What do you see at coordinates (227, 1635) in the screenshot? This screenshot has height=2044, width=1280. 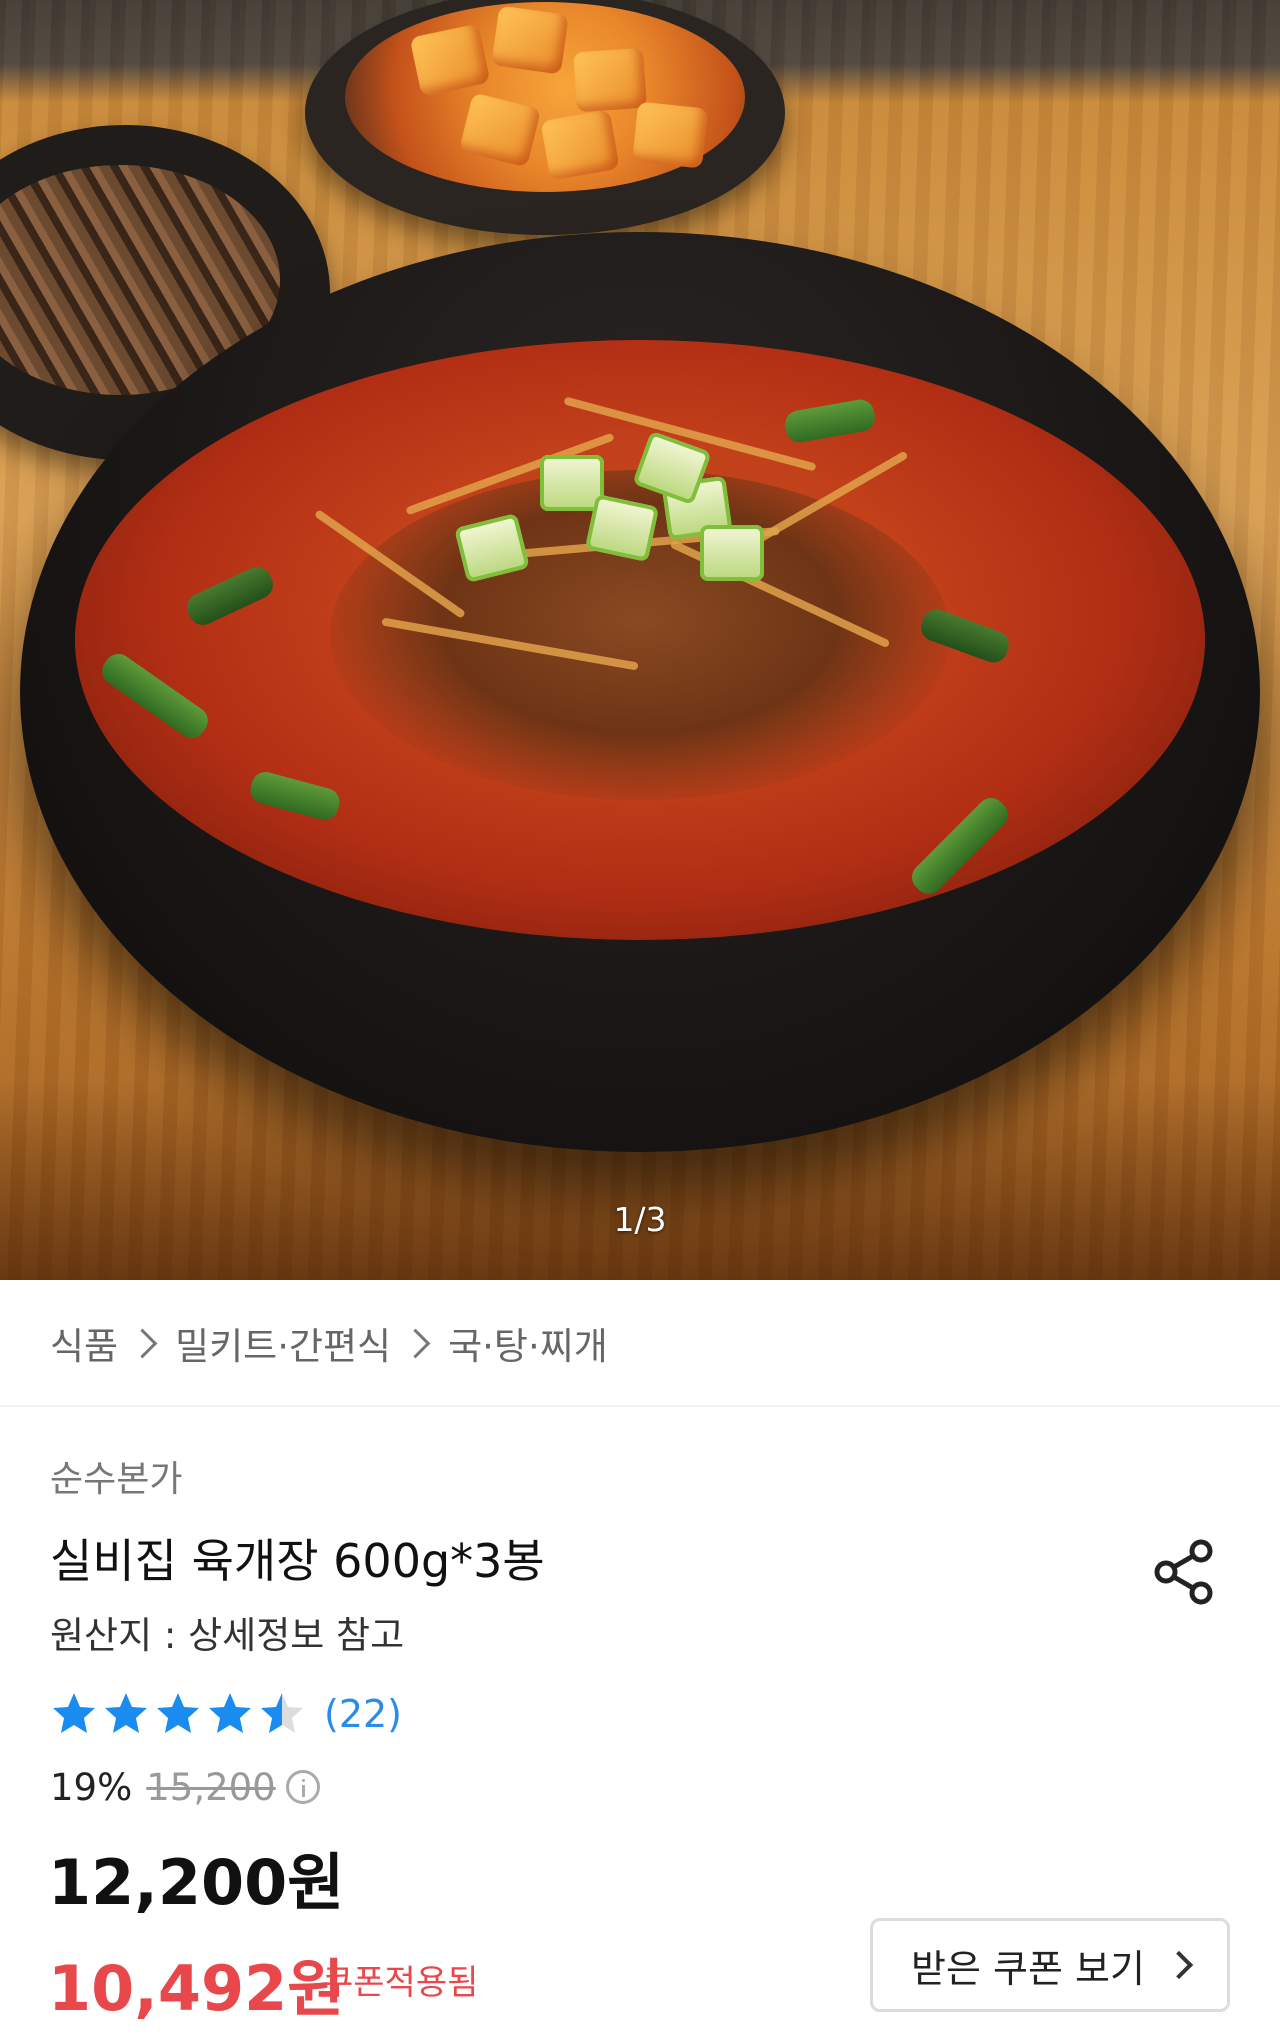 I see `origin-info: 원산지 : 상세정보 참고` at bounding box center [227, 1635].